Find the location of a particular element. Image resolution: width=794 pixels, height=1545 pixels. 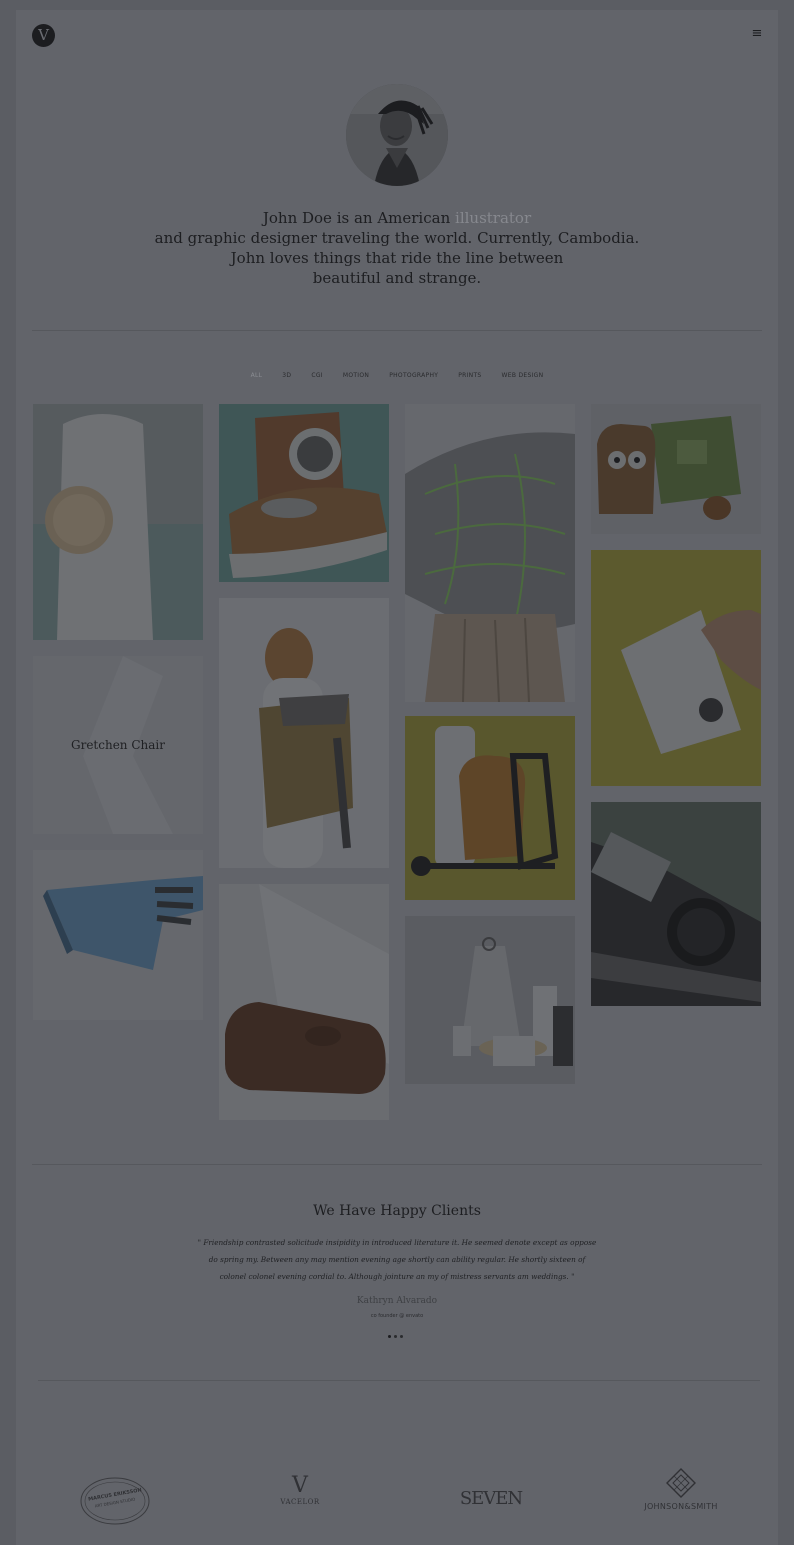

client-logo-marcus-eriksson: MARCUS ERIKSSON ART DESIGN STUDIO is located at coordinates (115, 1501).